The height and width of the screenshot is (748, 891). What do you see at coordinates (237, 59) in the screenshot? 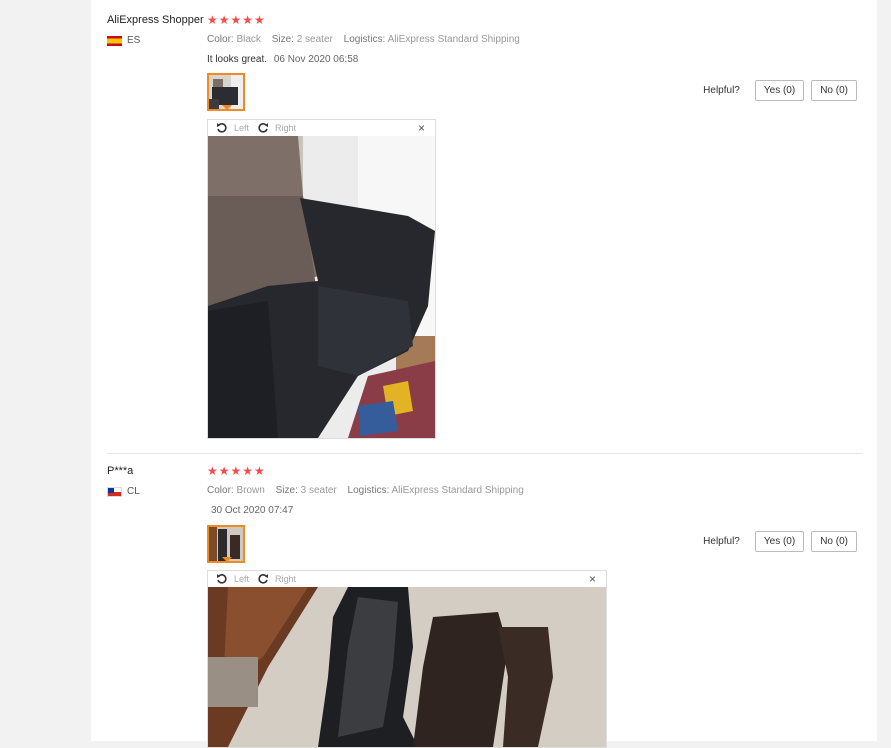
I see `review-text: It looks great.` at bounding box center [237, 59].